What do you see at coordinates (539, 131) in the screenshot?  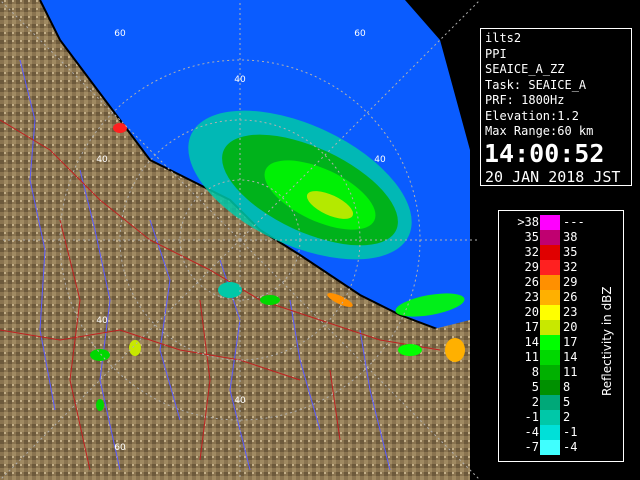 I see `max-range-value: Max Range:60 km` at bounding box center [539, 131].